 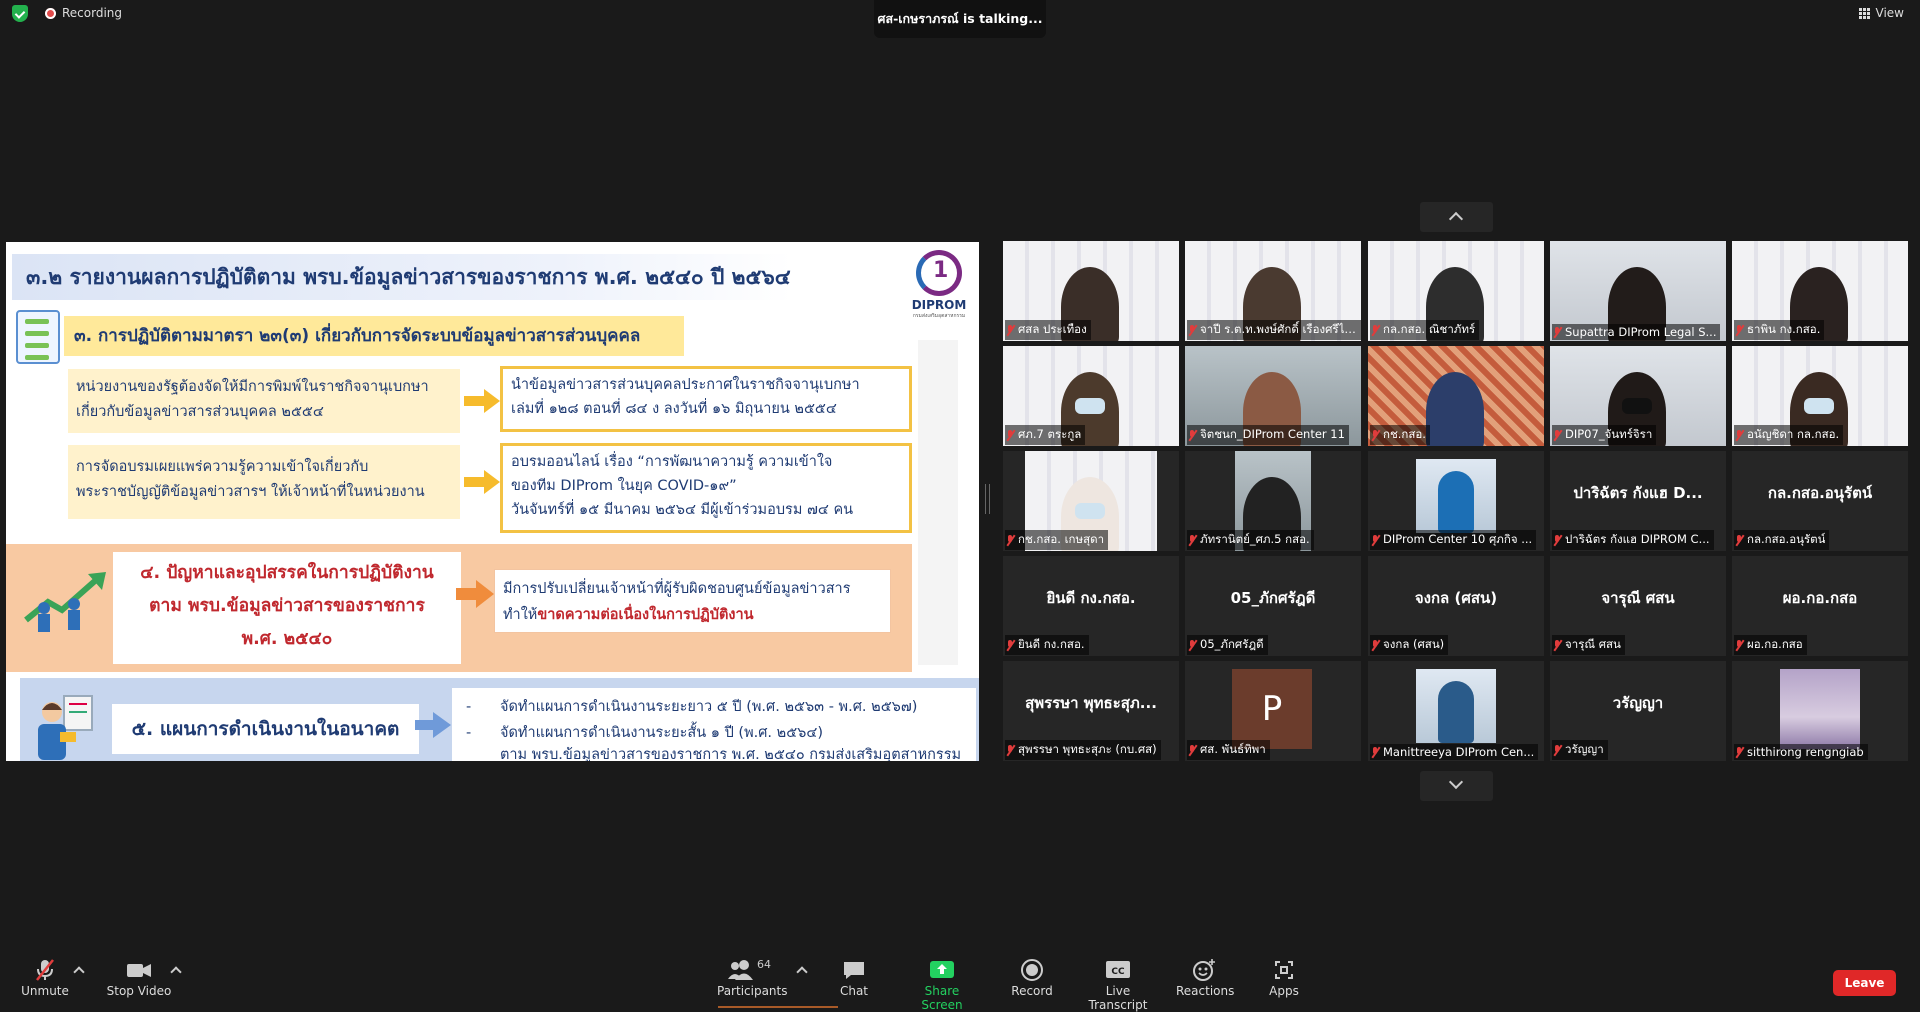 What do you see at coordinates (939, 273) in the screenshot?
I see `diprom-logo-icon: 1` at bounding box center [939, 273].